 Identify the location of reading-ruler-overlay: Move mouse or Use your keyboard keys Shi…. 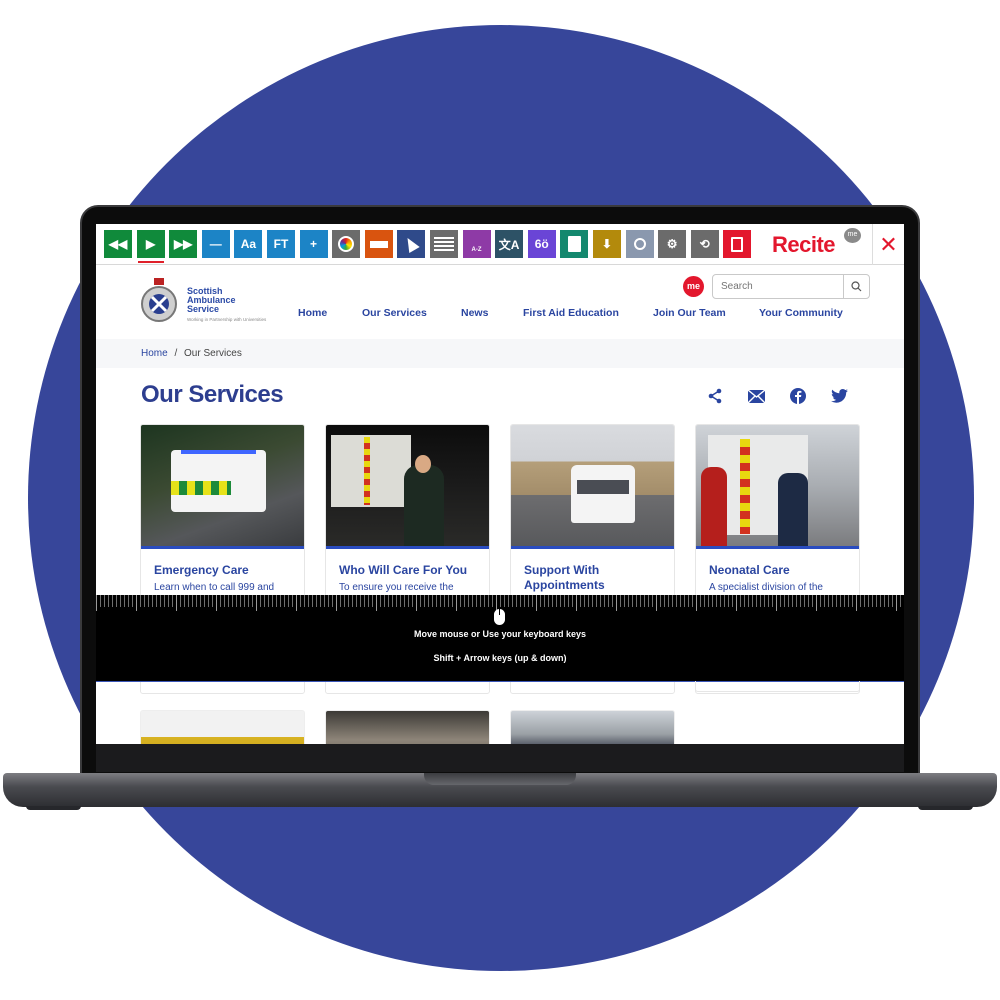
(500, 638).